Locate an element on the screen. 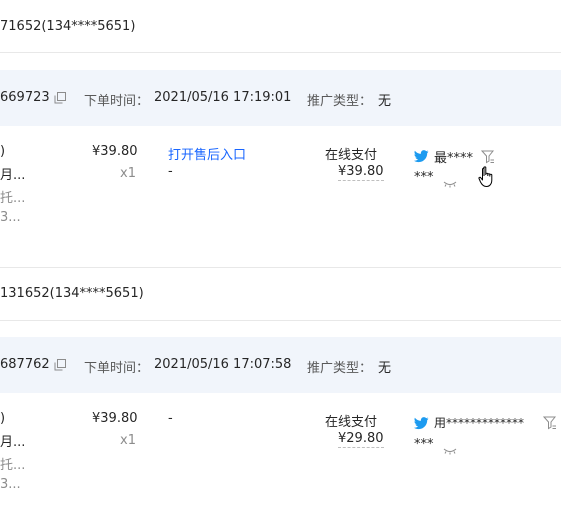 This screenshot has width=561, height=519. account-line-2: 131652(134****5651) is located at coordinates (72, 293).